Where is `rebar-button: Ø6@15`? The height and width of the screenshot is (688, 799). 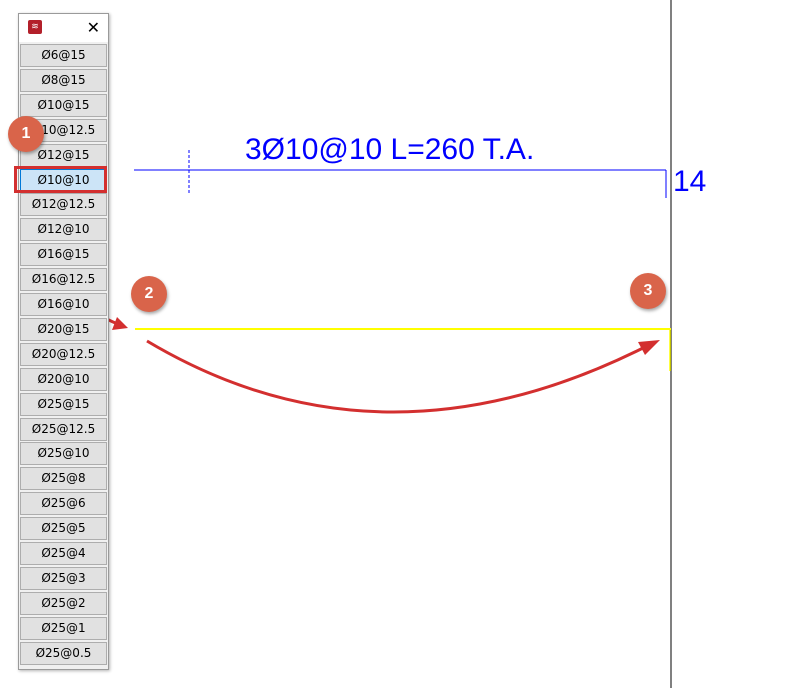
rebar-button: Ø6@15 is located at coordinates (63, 55).